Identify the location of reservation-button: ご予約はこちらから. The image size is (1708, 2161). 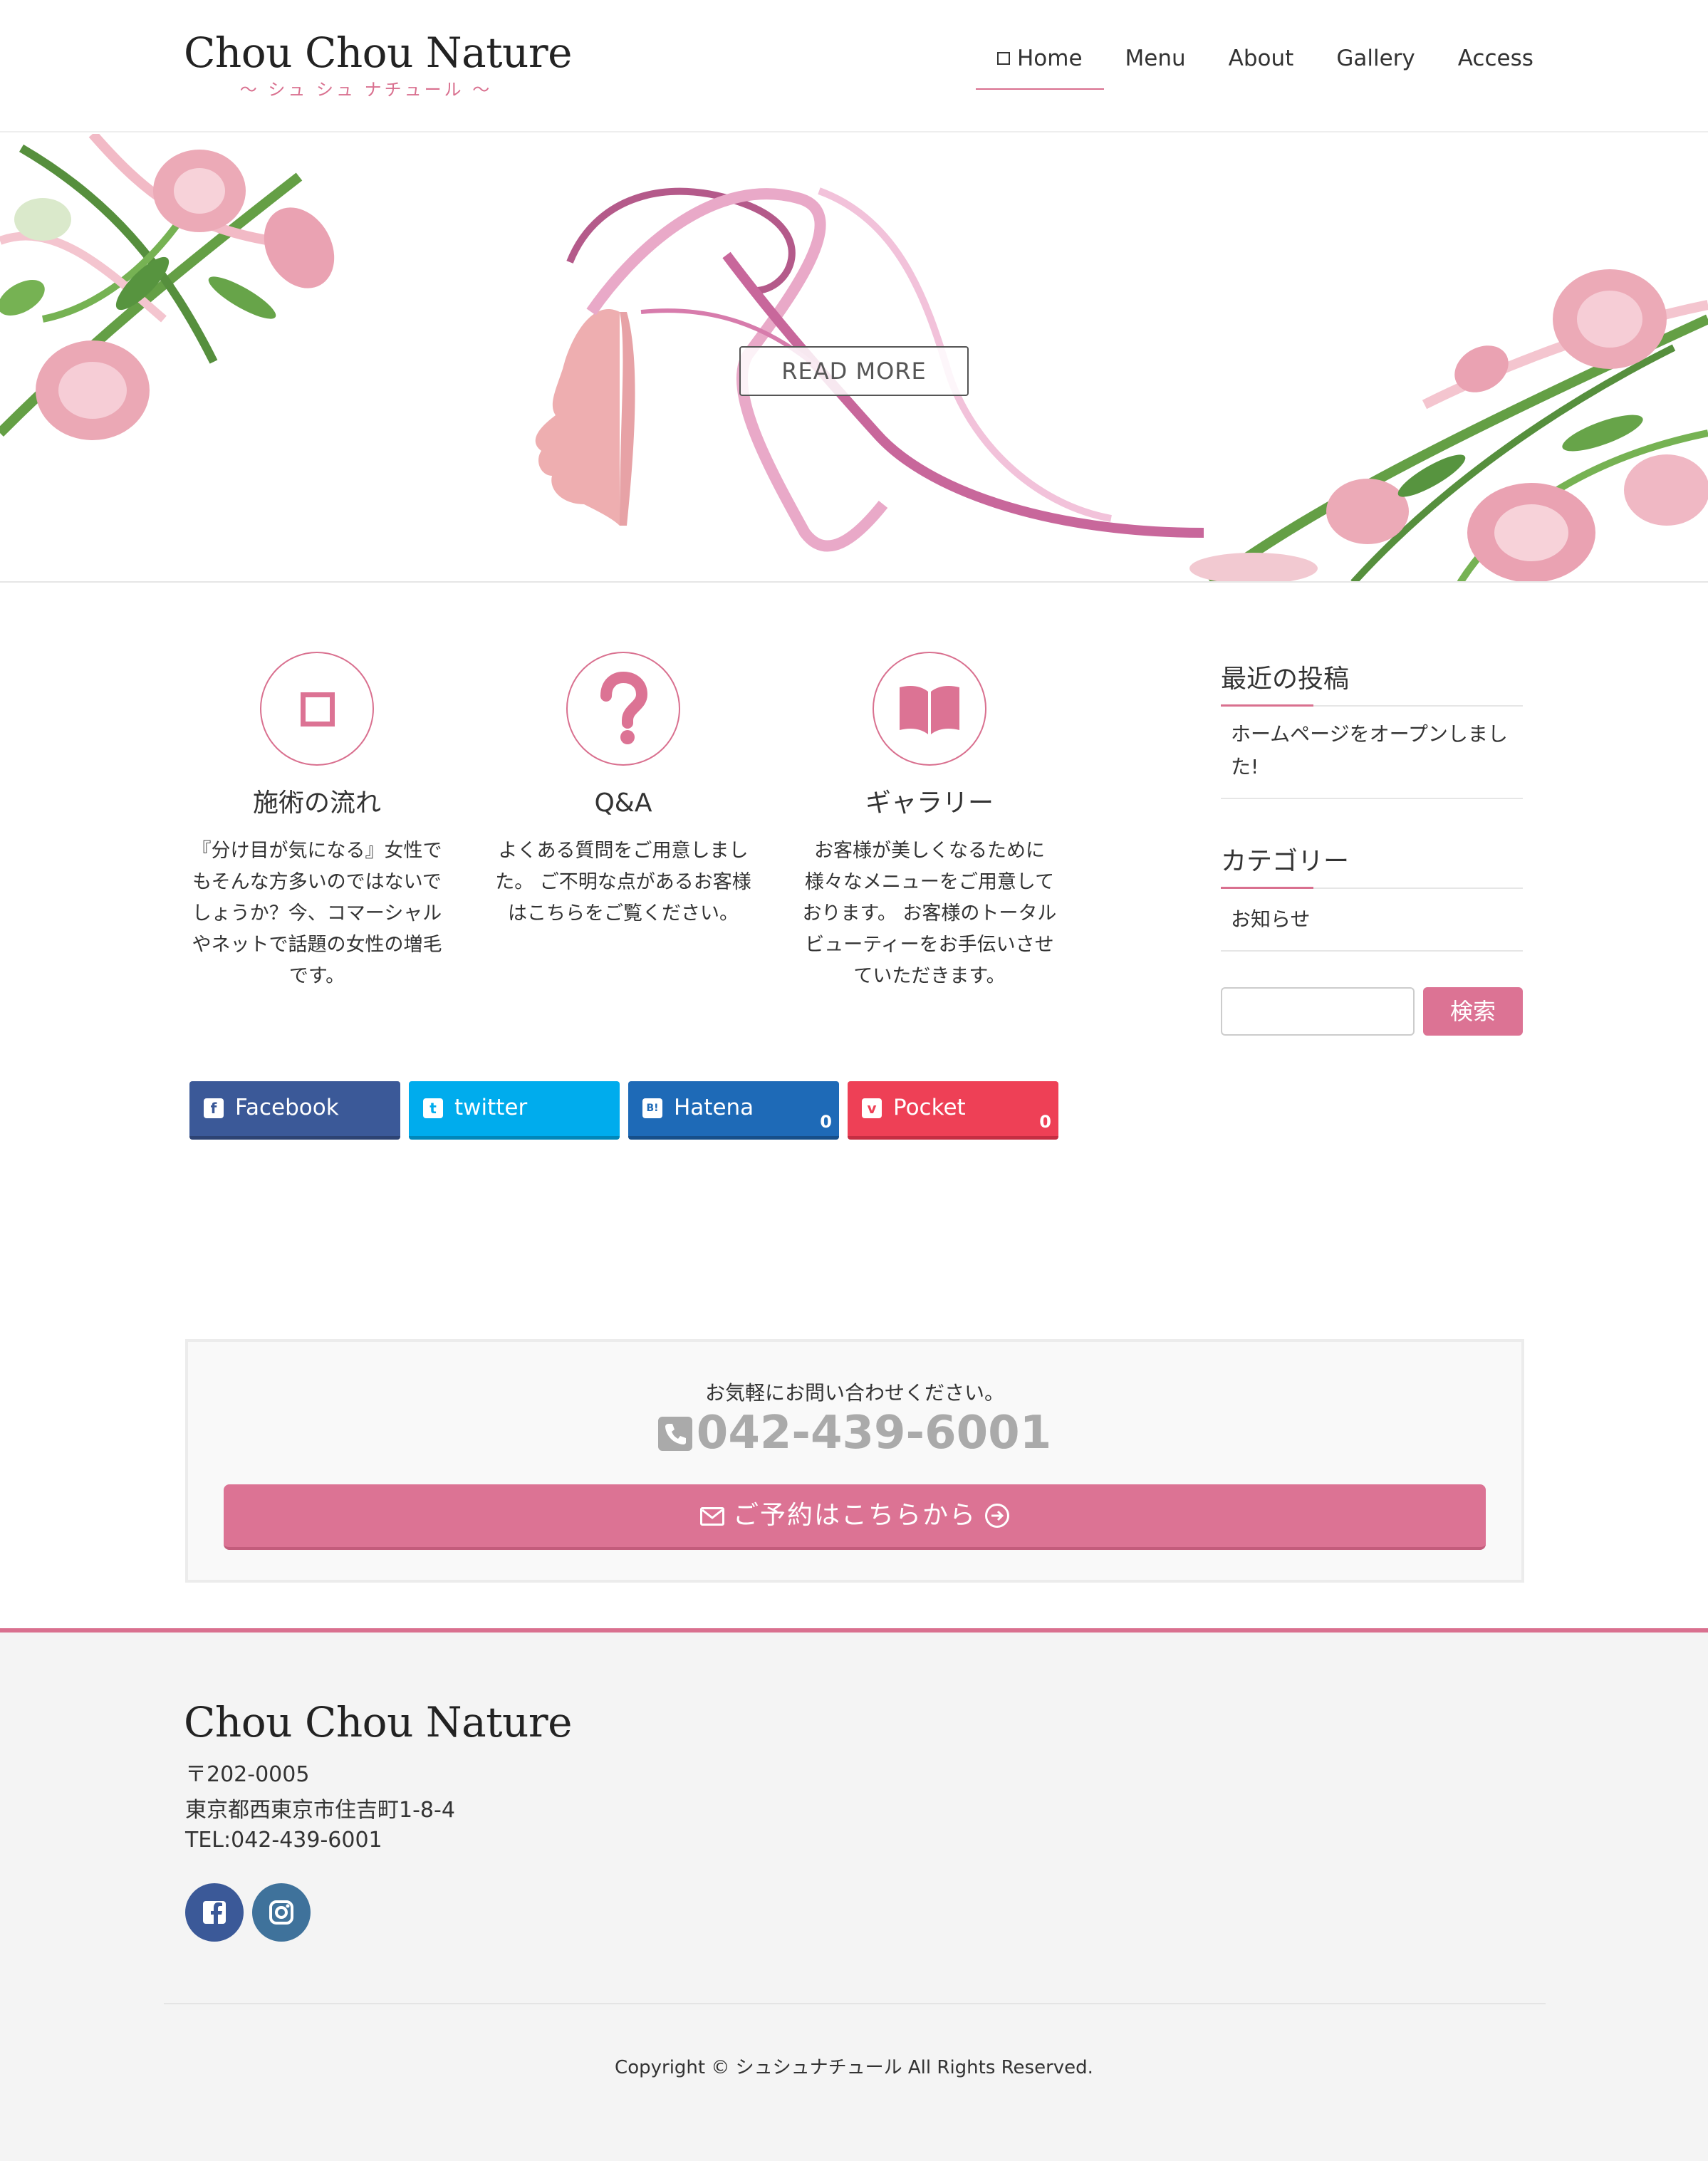
(855, 1517).